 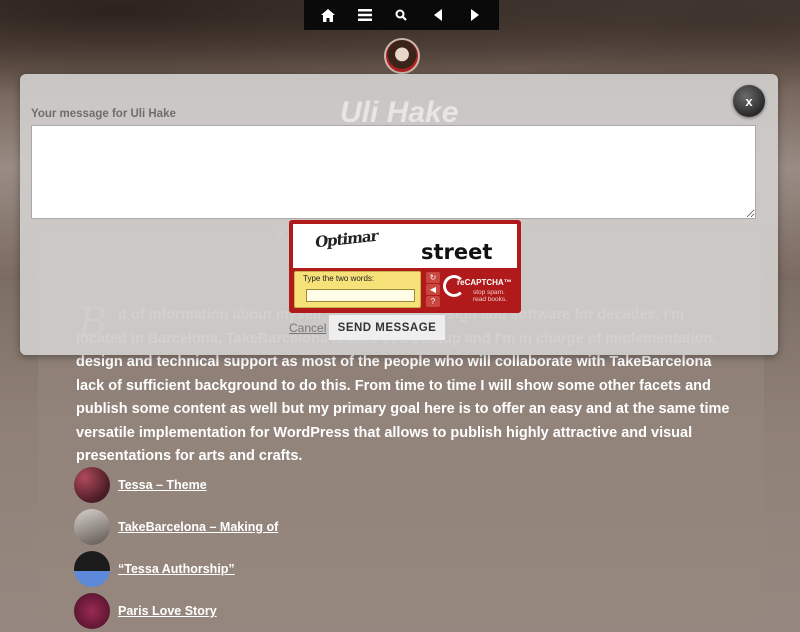 What do you see at coordinates (198, 527) in the screenshot?
I see `related-link: TakeBarcelona – Making of` at bounding box center [198, 527].